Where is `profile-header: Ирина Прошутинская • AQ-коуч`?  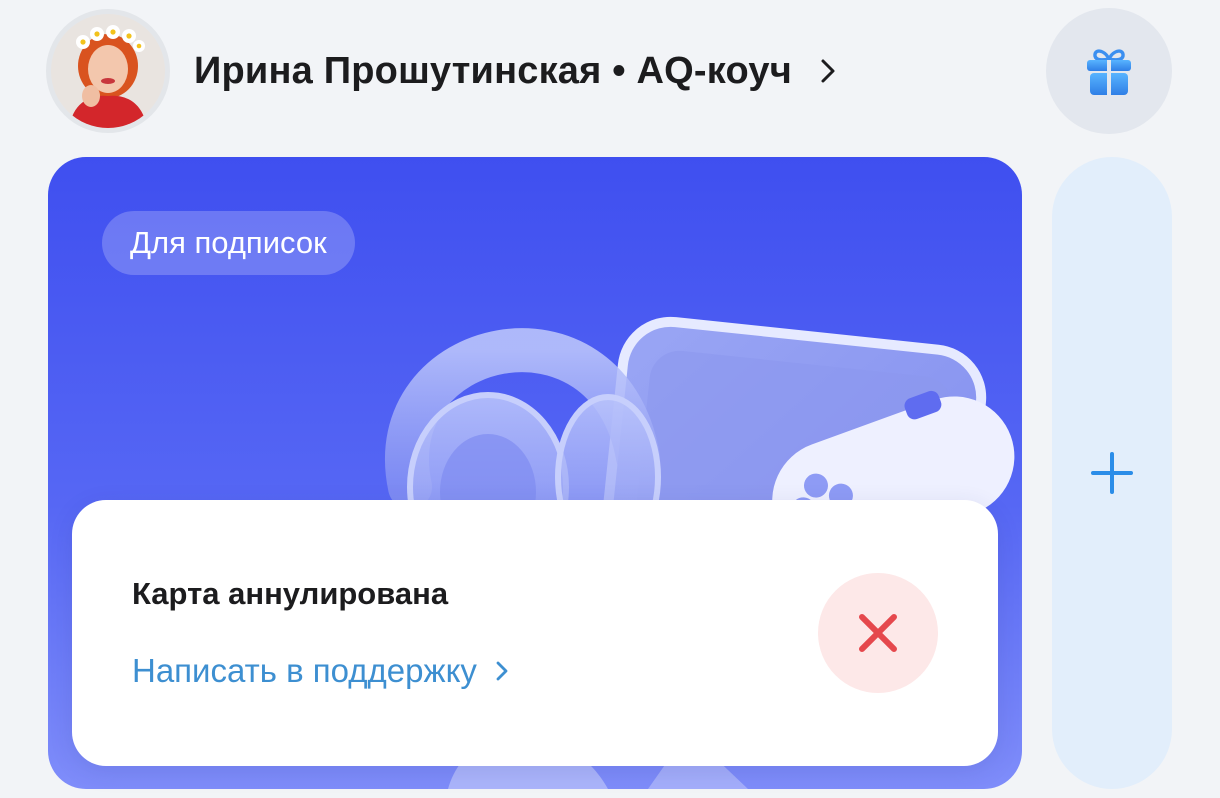
profile-header: Ирина Прошутинская • AQ-коуч is located at coordinates (443, 71).